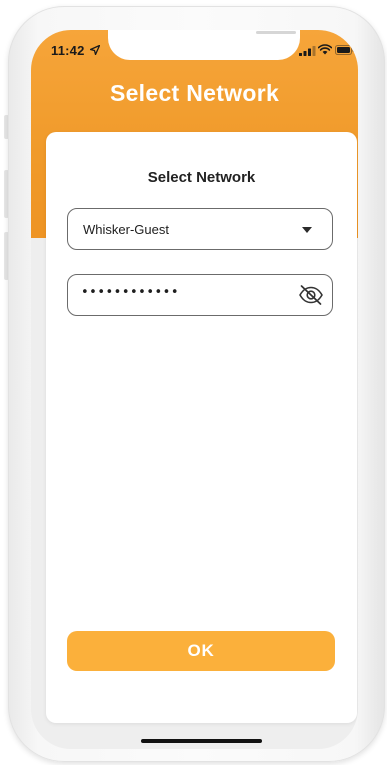 This screenshot has width=387, height=765. I want to click on page-title: Select Network, so click(194, 93).